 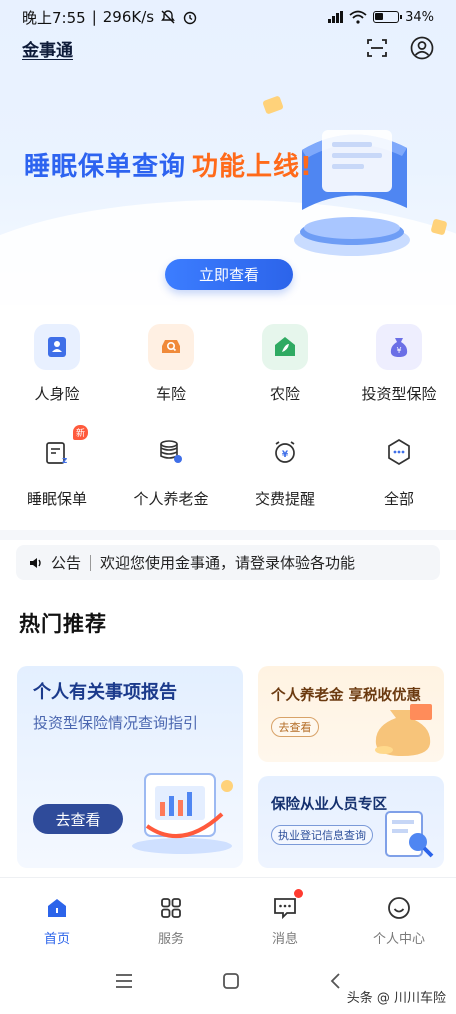 What do you see at coordinates (298, 893) in the screenshot?
I see `unread-dot` at bounding box center [298, 893].